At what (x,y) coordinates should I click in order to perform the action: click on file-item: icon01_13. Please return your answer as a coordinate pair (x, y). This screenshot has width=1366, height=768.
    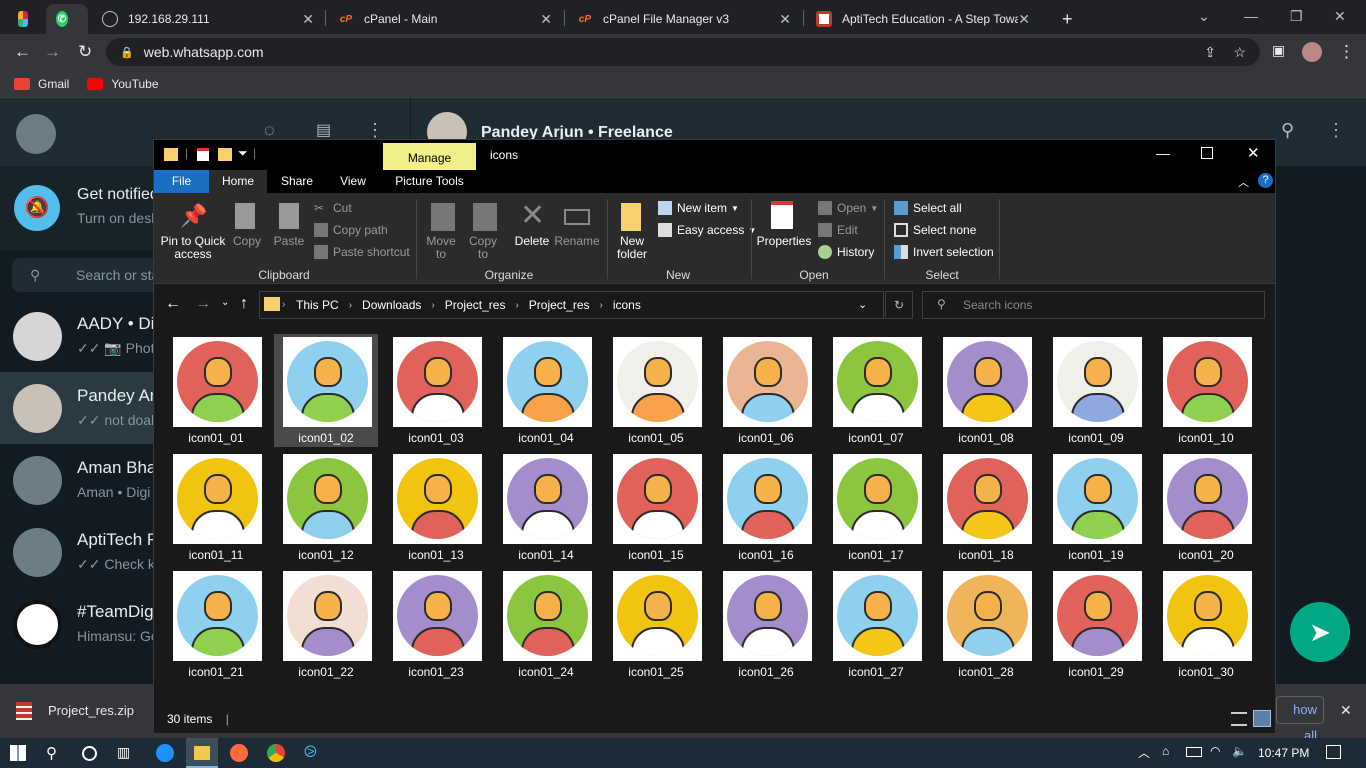
    Looking at the image, I should click on (436, 507).